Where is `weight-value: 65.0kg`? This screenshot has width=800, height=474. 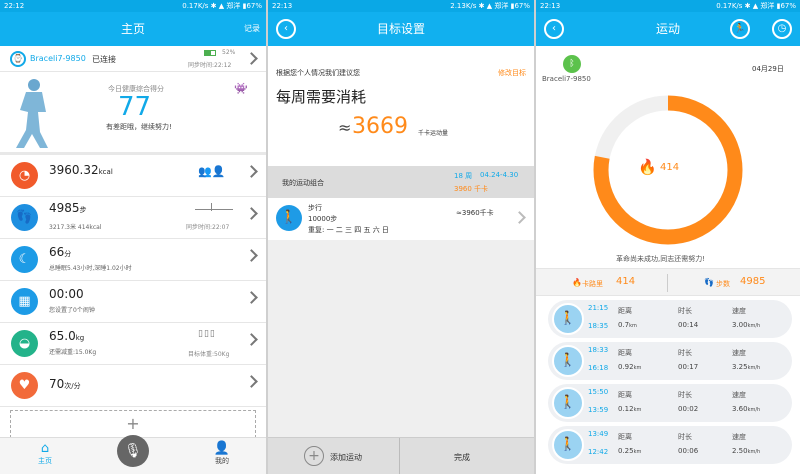
weight-value: 65.0kg is located at coordinates (67, 336).